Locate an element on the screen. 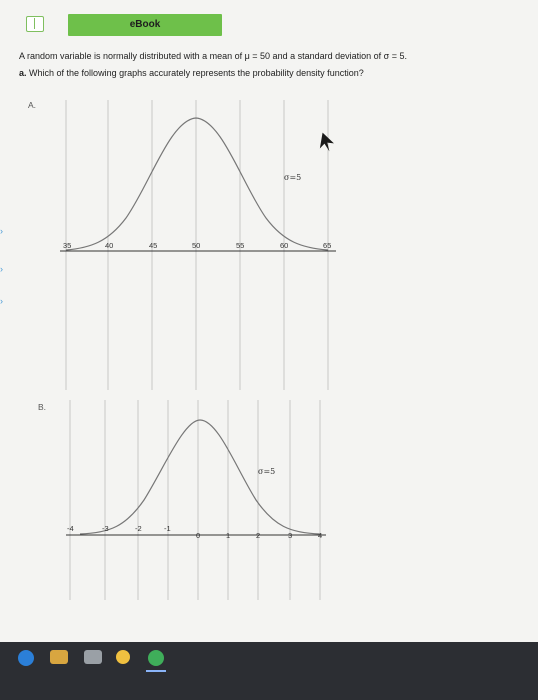 The width and height of the screenshot is (538, 700). option-b-sigma-label: σ=5 is located at coordinates (266, 471).